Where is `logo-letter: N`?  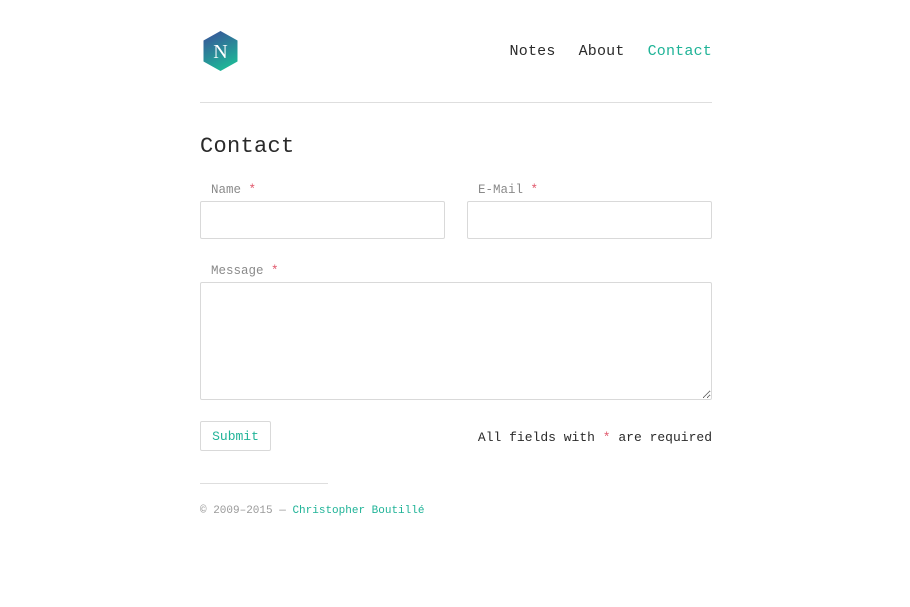 logo-letter: N is located at coordinates (220, 52).